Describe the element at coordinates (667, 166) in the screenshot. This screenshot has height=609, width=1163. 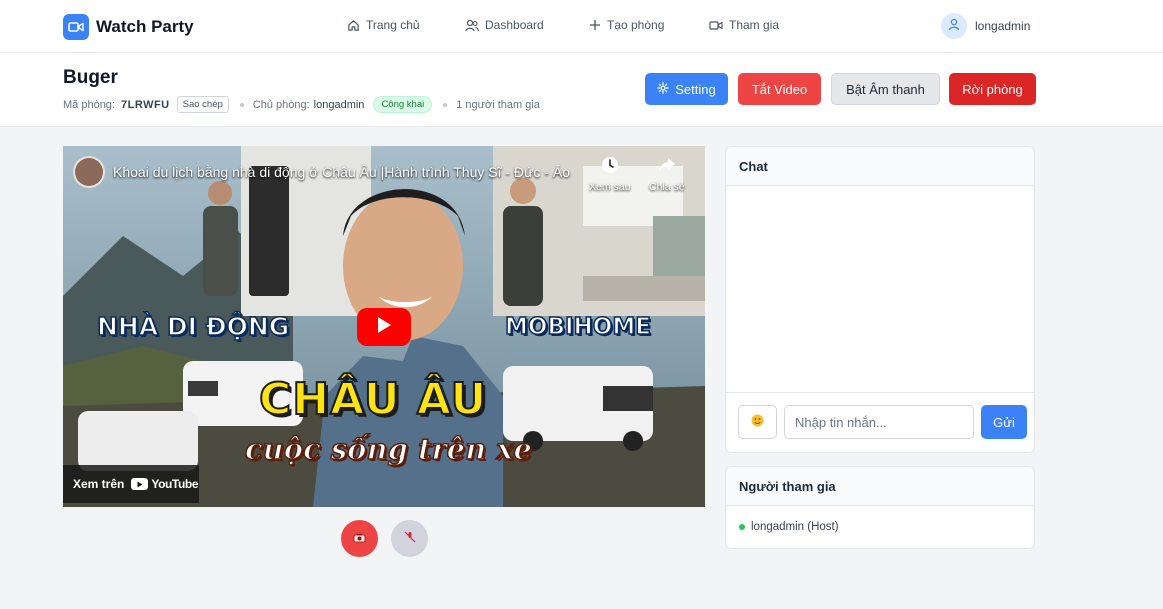
I see `share-icon` at that location.